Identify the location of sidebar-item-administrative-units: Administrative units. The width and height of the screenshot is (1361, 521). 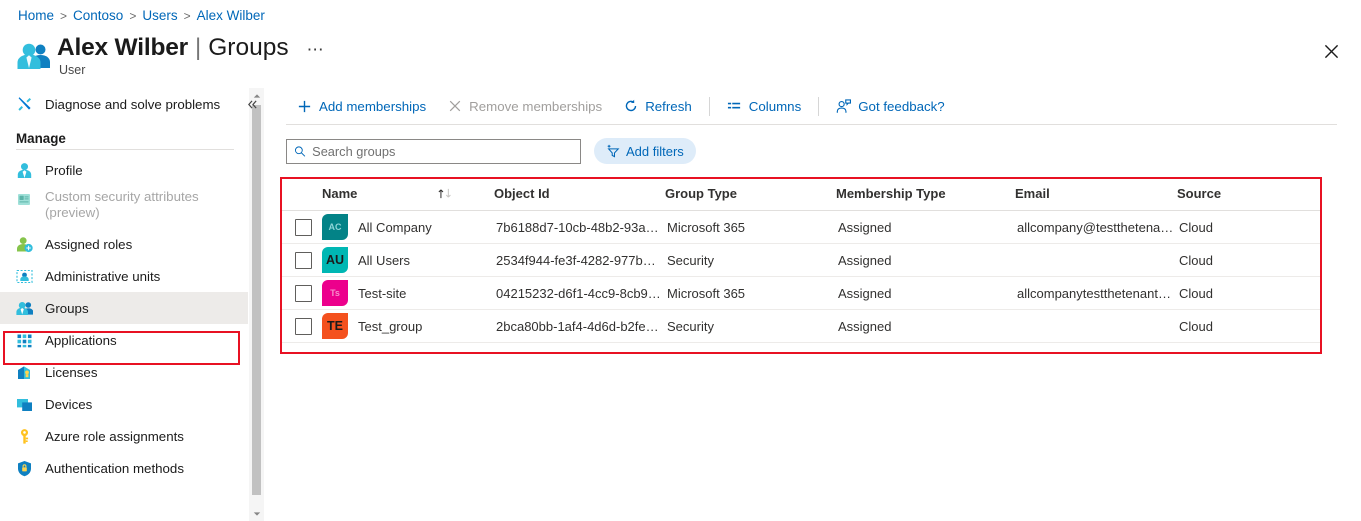
(124, 276).